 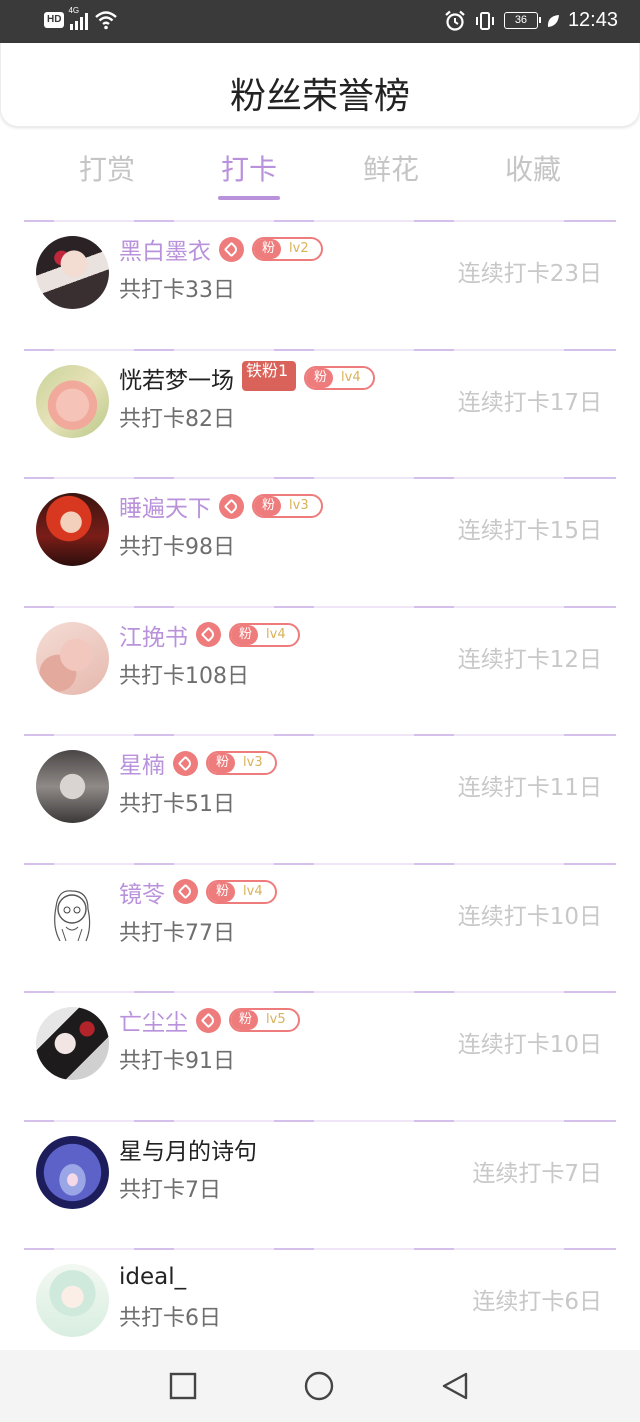 I want to click on wifi-icon, so click(x=106, y=20).